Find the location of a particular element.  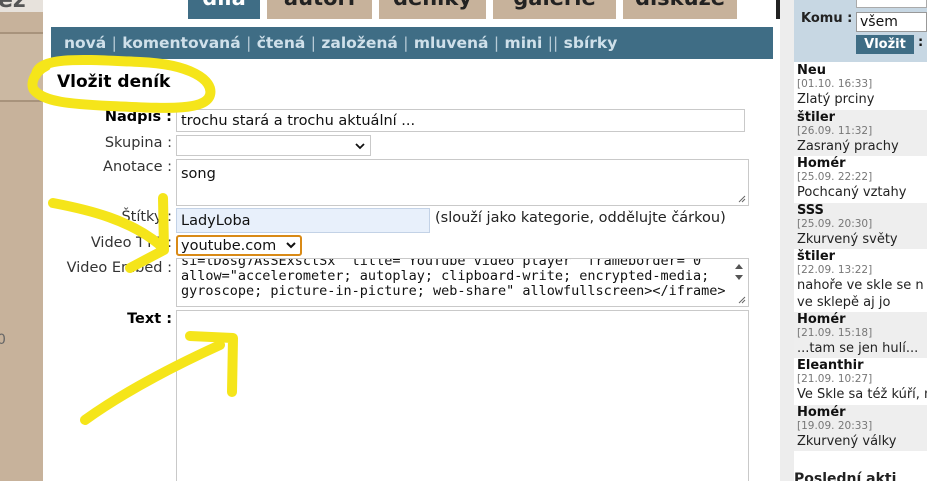

message-text: Zlatý prciny is located at coordinates (836, 99).